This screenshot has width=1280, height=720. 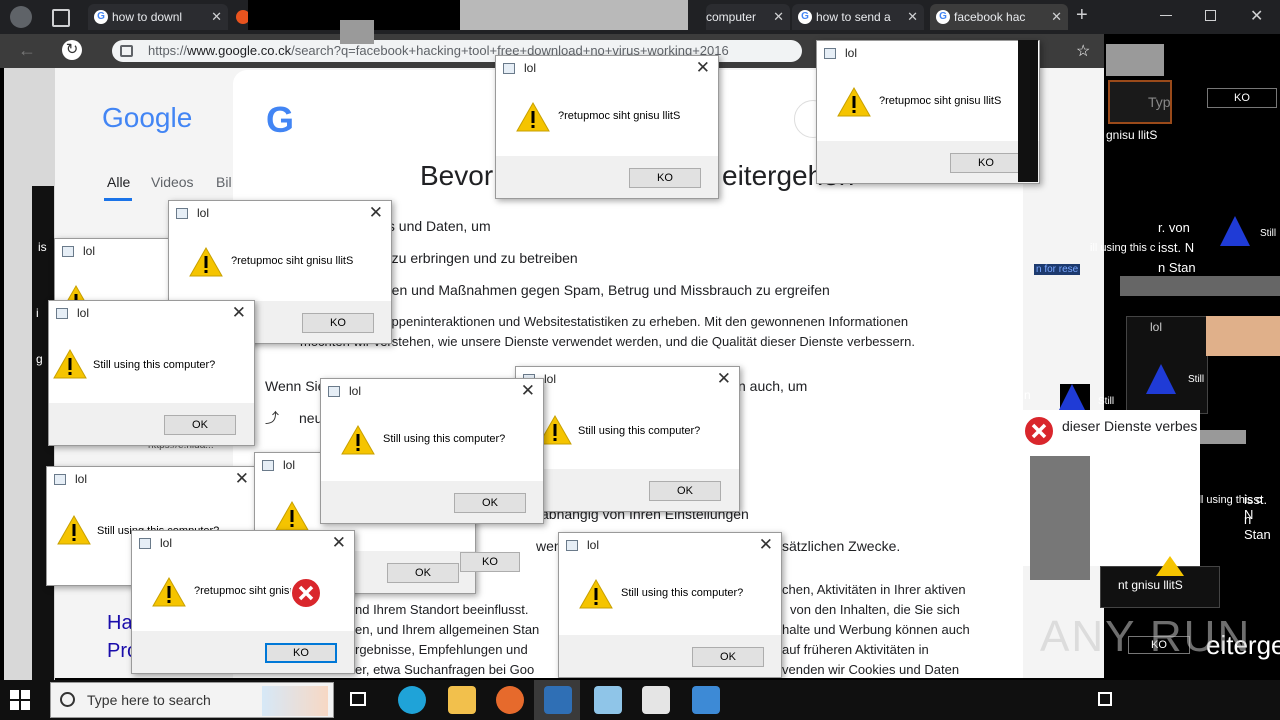 What do you see at coordinates (1123, 248) in the screenshot?
I see `fragment-text: ill using this c` at bounding box center [1123, 248].